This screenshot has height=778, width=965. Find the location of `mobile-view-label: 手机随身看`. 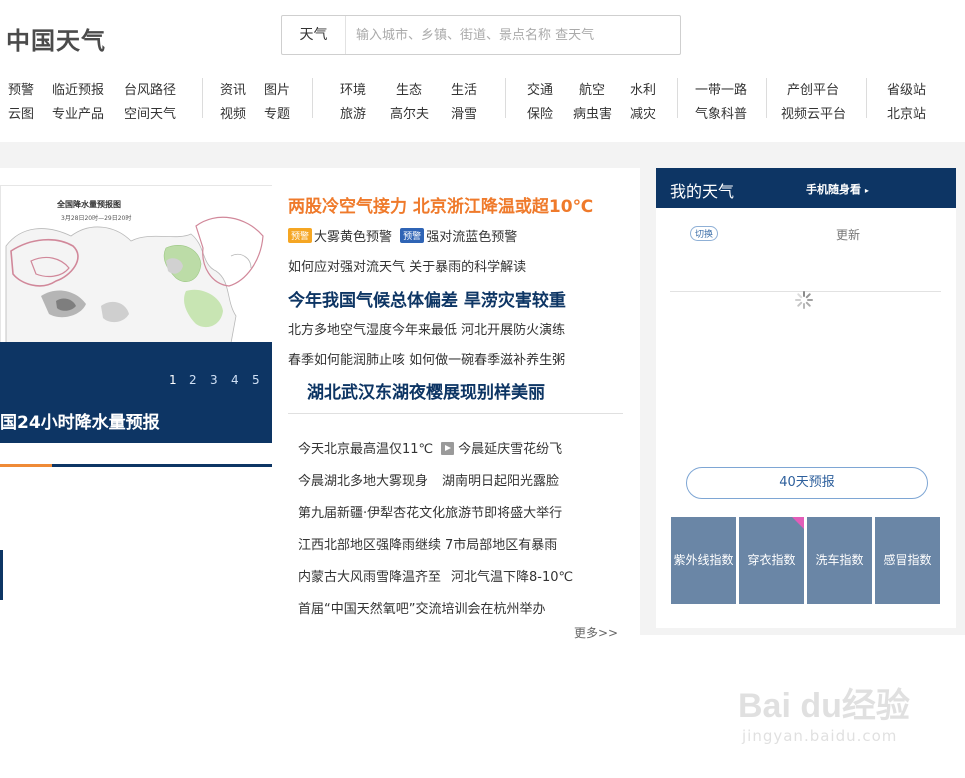

mobile-view-label: 手机随身看 is located at coordinates (833, 189).